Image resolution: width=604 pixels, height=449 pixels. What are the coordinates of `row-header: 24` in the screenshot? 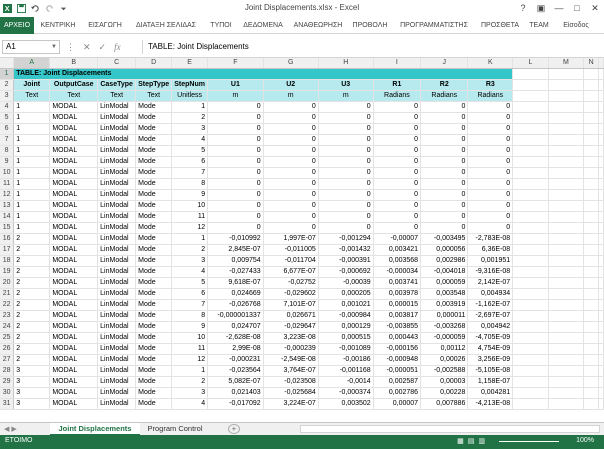 It's located at (7, 327).